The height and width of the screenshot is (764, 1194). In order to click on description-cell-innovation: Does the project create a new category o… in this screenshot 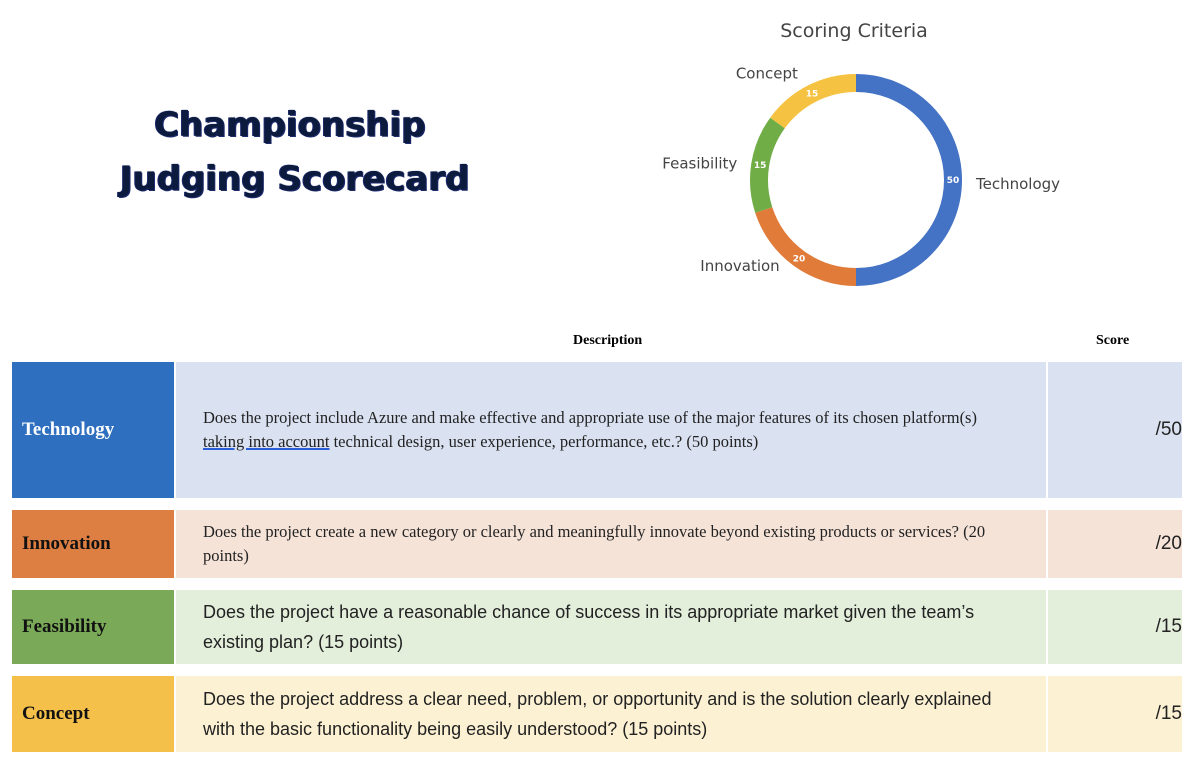, I will do `click(611, 544)`.